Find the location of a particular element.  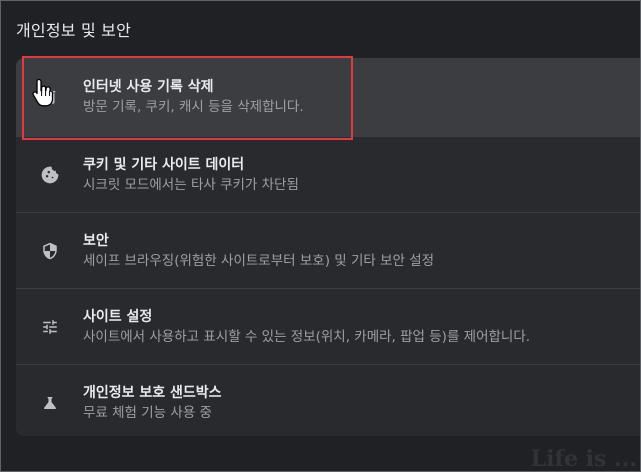

shield-icon is located at coordinates (50, 251).